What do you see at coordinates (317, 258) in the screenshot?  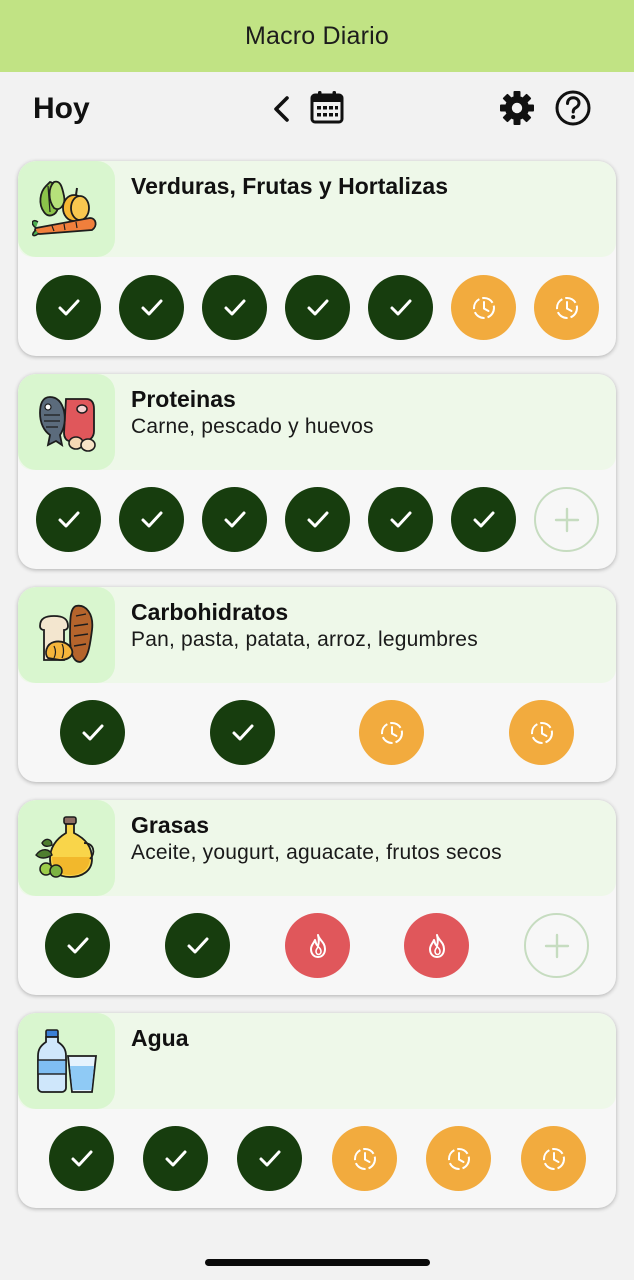 I see `category-card-verduras: Verduras, Frutas y Hortalizas` at bounding box center [317, 258].